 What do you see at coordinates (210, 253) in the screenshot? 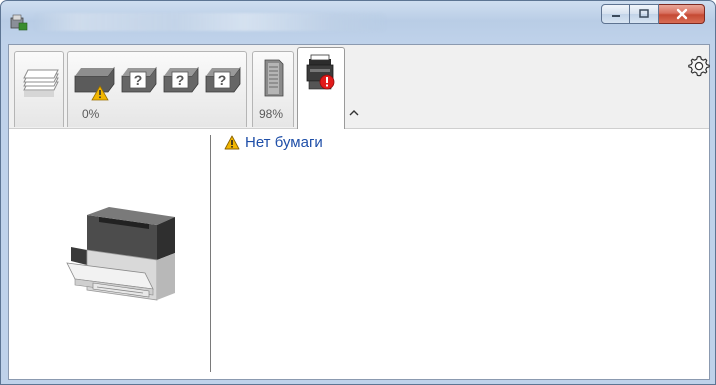
I see `panel-divider` at bounding box center [210, 253].